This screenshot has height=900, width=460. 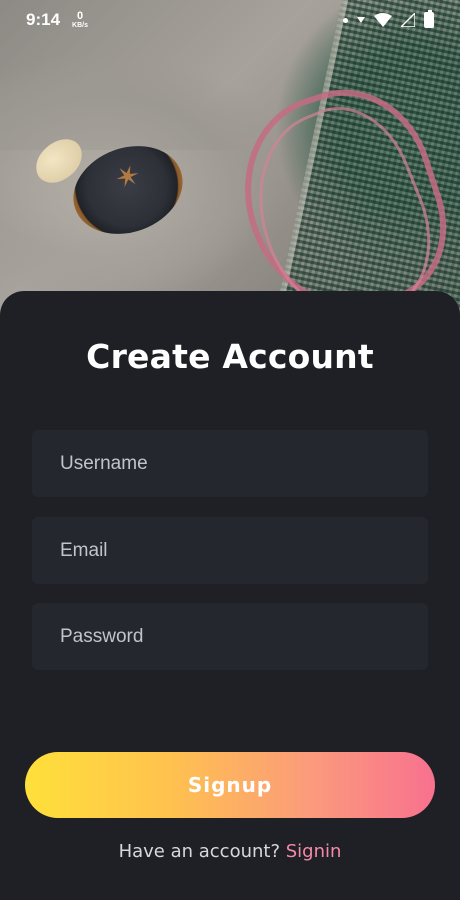 What do you see at coordinates (230, 785) in the screenshot?
I see `signup-button: Signup` at bounding box center [230, 785].